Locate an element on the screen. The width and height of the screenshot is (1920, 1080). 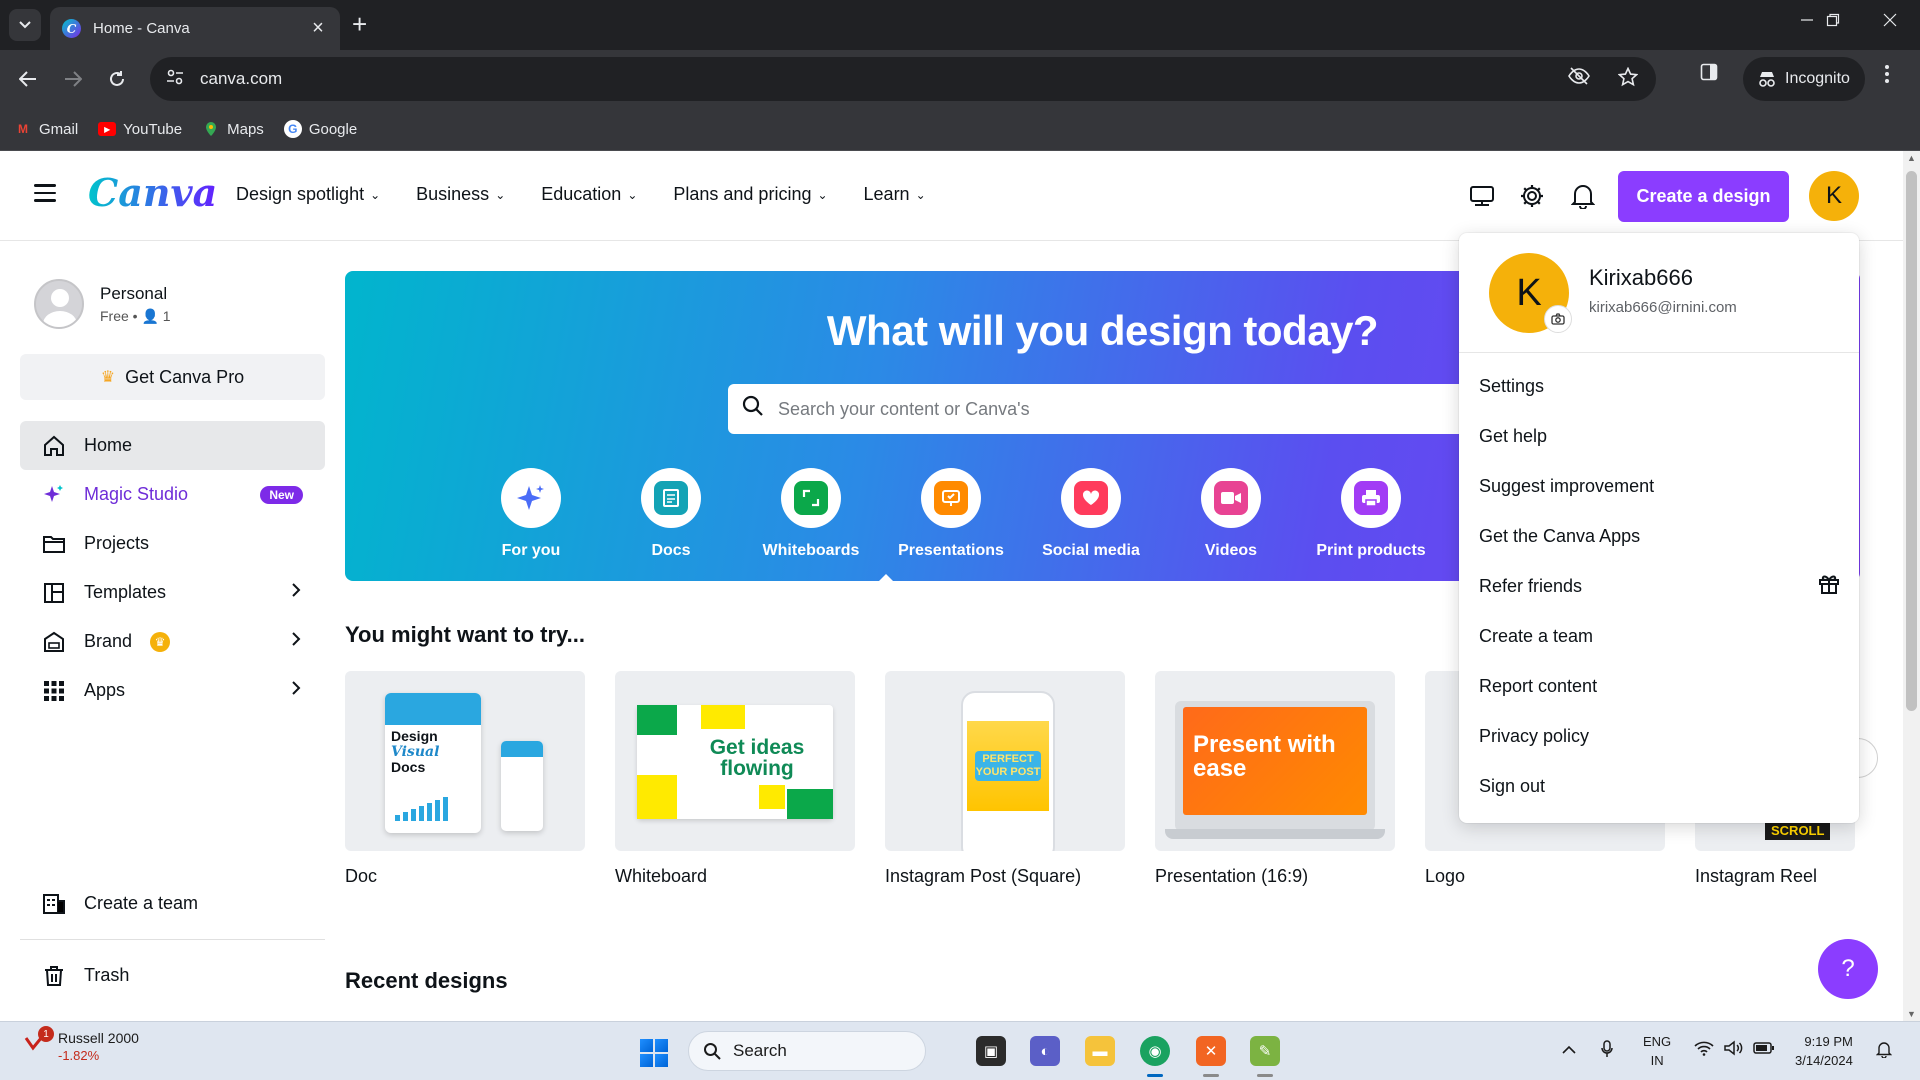
minimize-icon is located at coordinates (1807, 21).